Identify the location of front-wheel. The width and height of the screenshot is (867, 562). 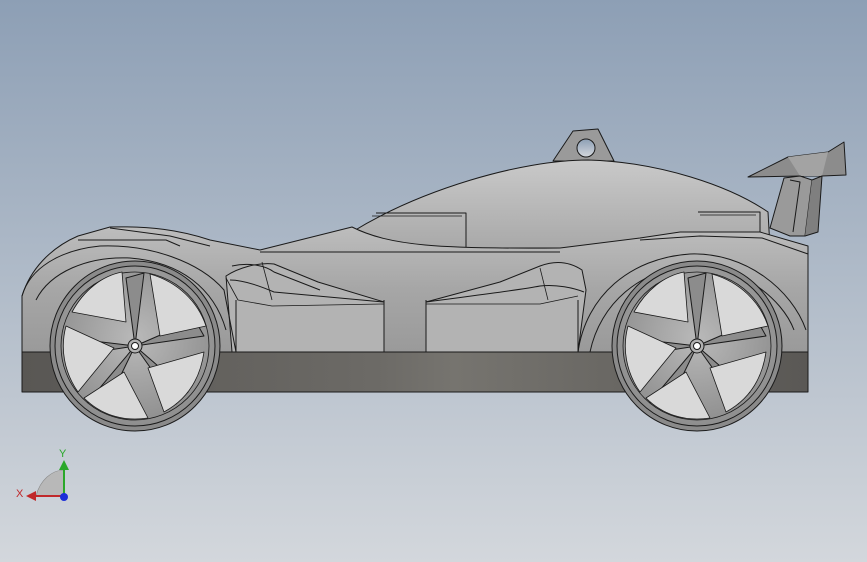
(135, 346).